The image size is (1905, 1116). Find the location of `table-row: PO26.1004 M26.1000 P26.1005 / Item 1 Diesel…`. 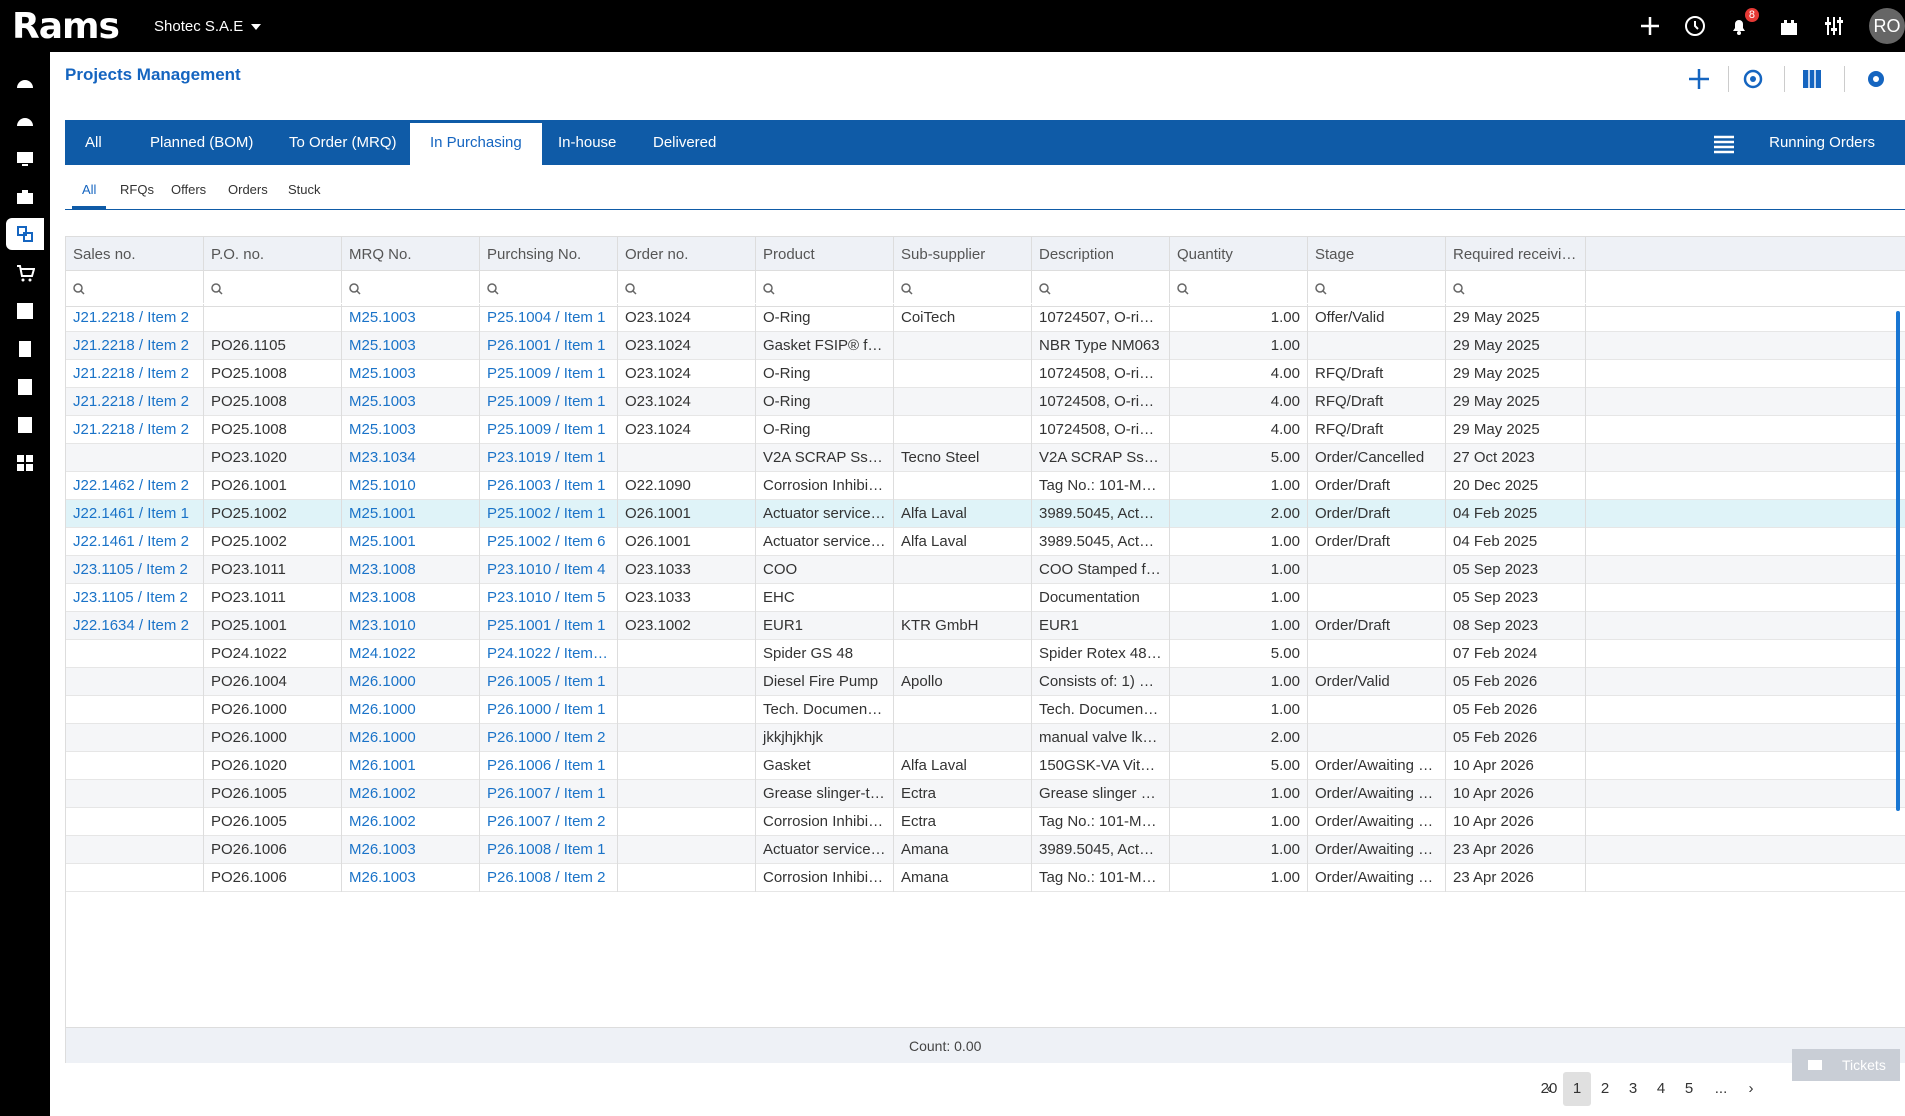

table-row: PO26.1004 M26.1000 P26.1005 / Item 1 Diesel… is located at coordinates (985, 682).